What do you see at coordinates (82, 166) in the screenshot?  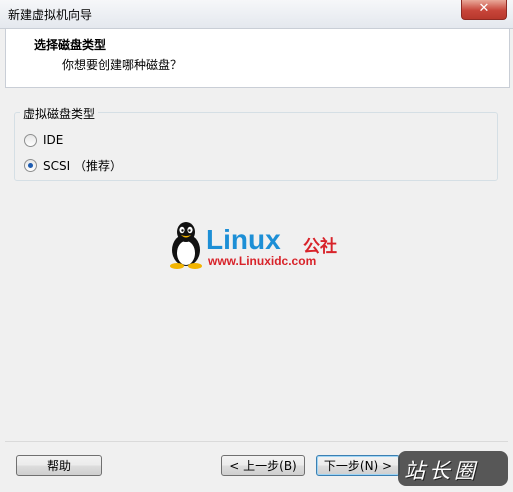 I see `radio-label-scsi: SCSI （推荐）` at bounding box center [82, 166].